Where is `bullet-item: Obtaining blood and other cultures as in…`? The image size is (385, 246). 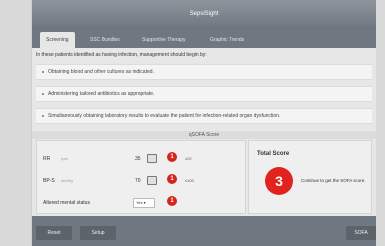
bullet-item: Obtaining blood and other cultures as in… is located at coordinates (204, 72).